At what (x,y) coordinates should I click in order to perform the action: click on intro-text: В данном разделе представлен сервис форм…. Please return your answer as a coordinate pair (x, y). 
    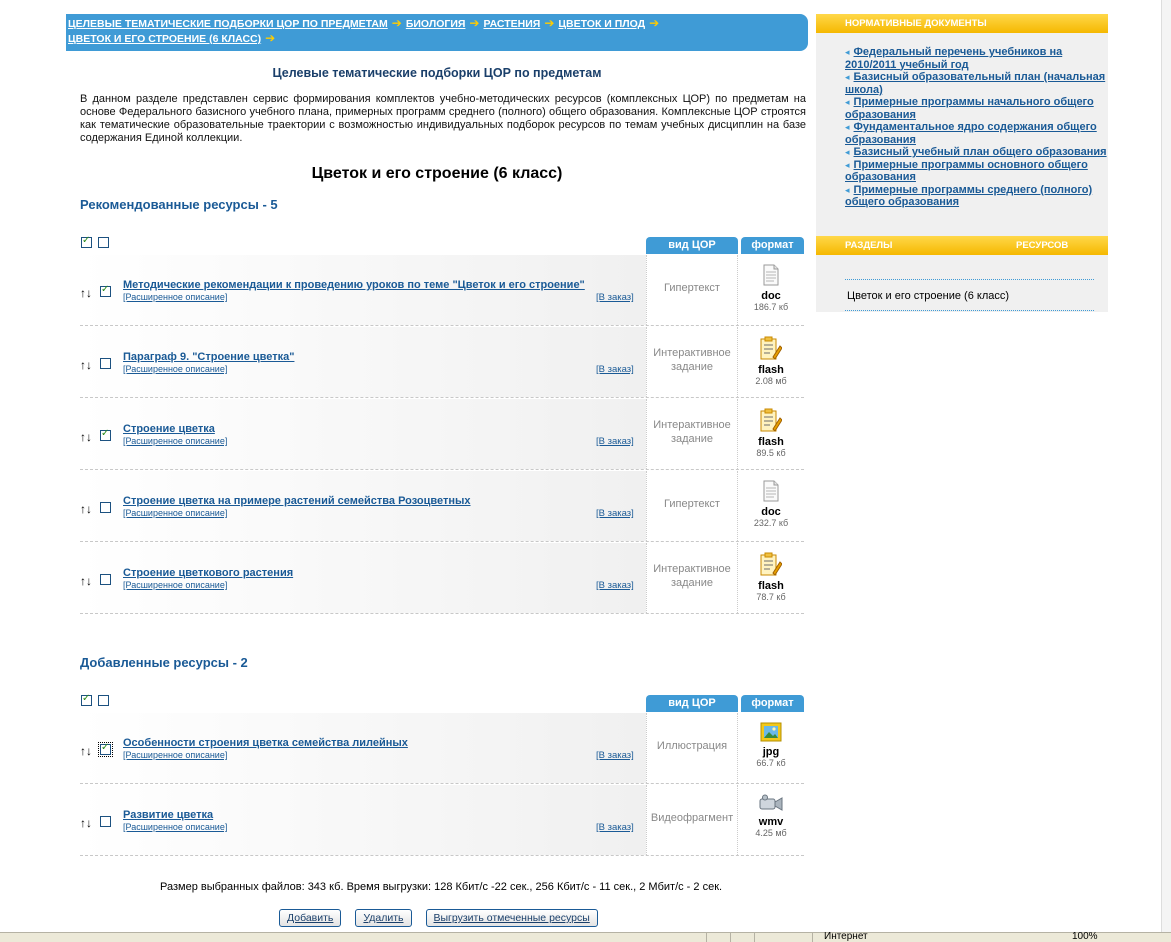
    Looking at the image, I should click on (443, 118).